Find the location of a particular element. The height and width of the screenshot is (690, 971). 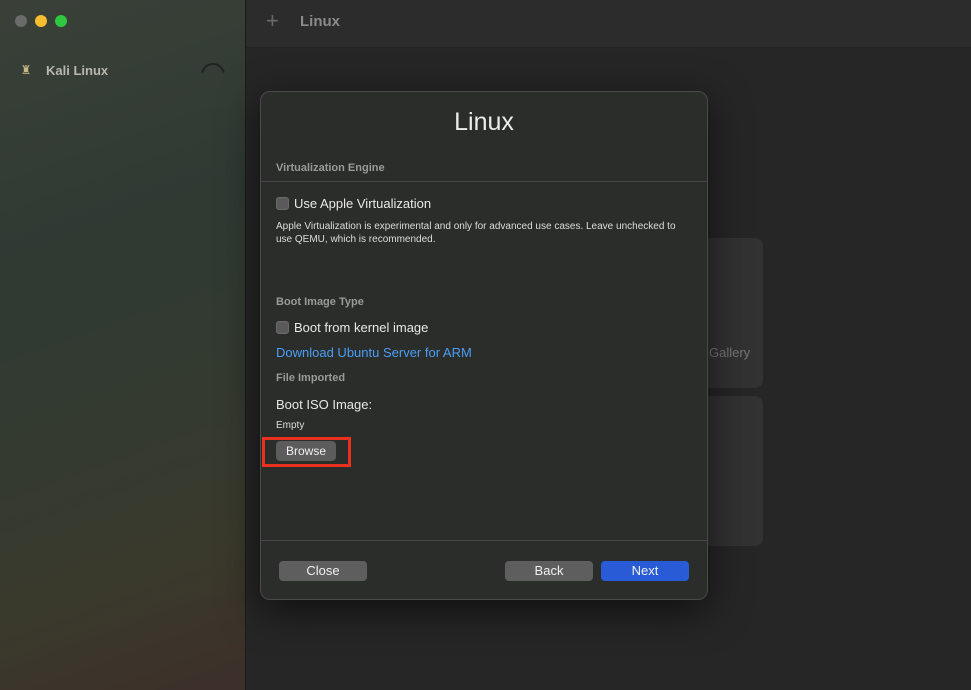

apple-virtualization-checkbox-row: Use Apple Virtualization is located at coordinates (353, 203).